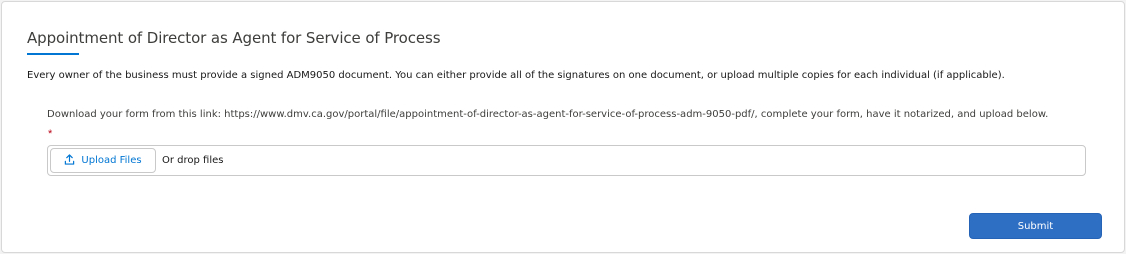  I want to click on required-marker: *, so click(50, 134).